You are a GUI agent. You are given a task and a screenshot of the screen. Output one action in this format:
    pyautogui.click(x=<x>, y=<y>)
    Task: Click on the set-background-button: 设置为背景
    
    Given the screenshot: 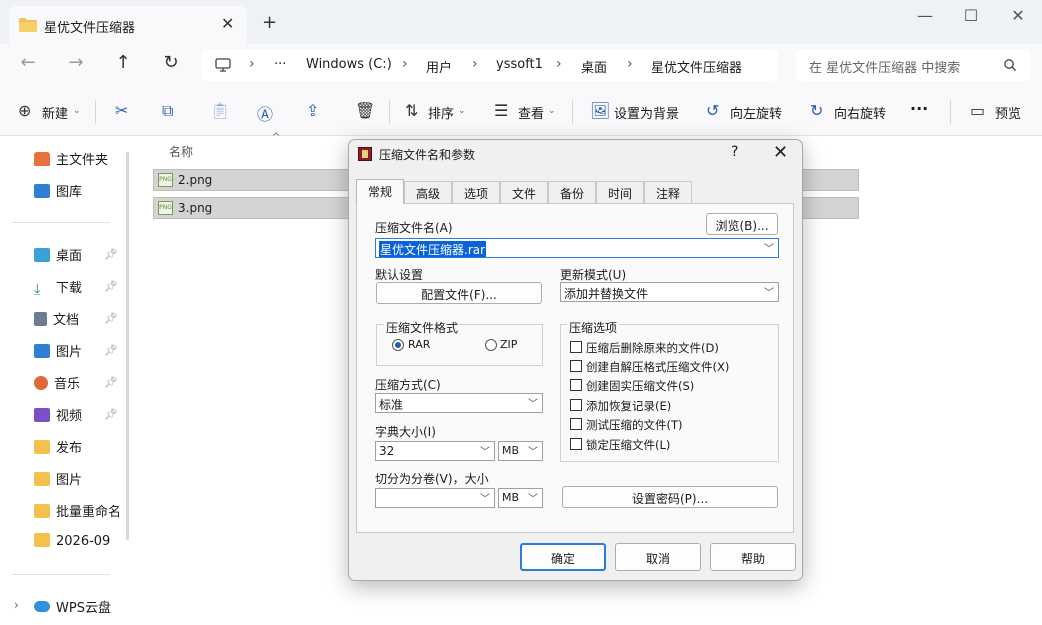 What is the action you would take?
    pyautogui.click(x=646, y=112)
    